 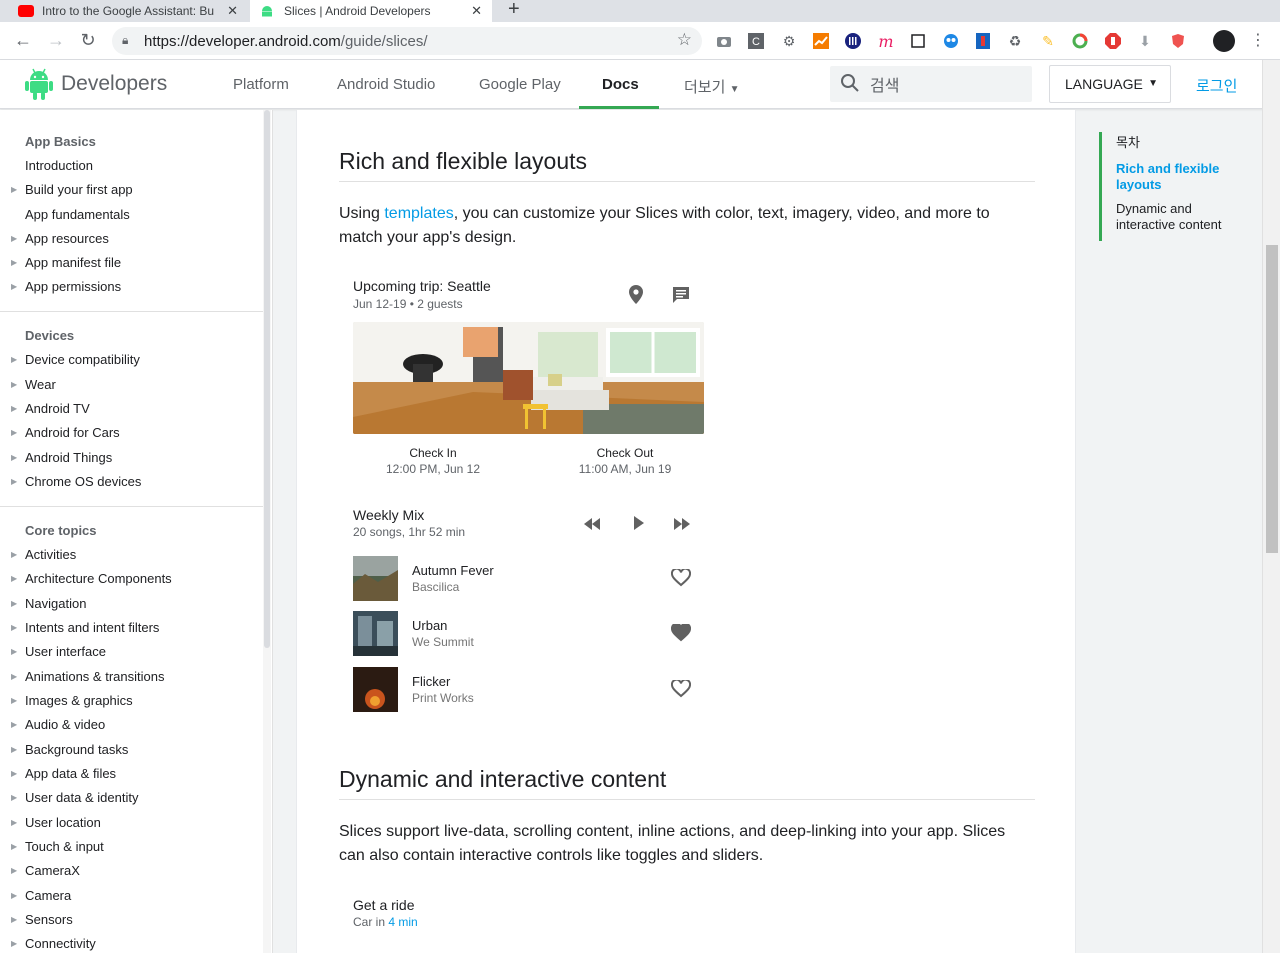 What do you see at coordinates (931, 84) in the screenshot?
I see `search-input: 검색` at bounding box center [931, 84].